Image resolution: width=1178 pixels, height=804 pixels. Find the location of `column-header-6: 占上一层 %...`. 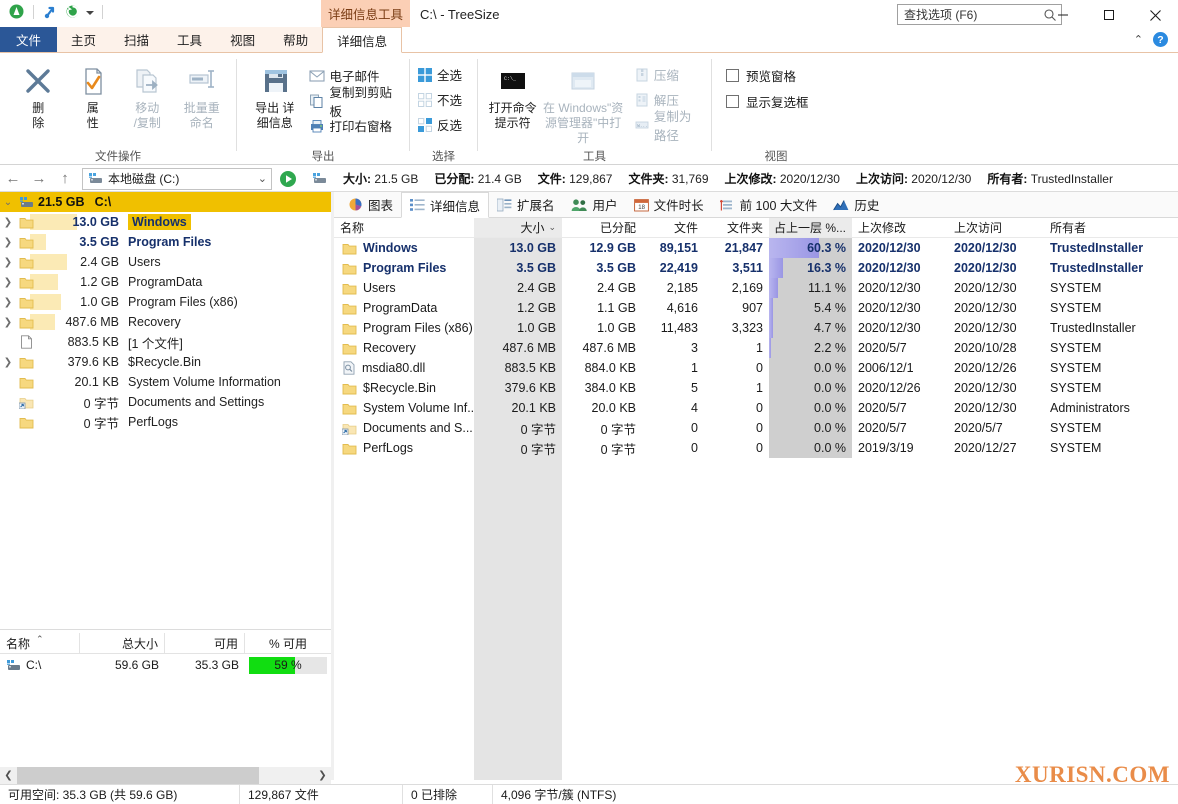

column-header-6: 占上一层 %... is located at coordinates (810, 227).